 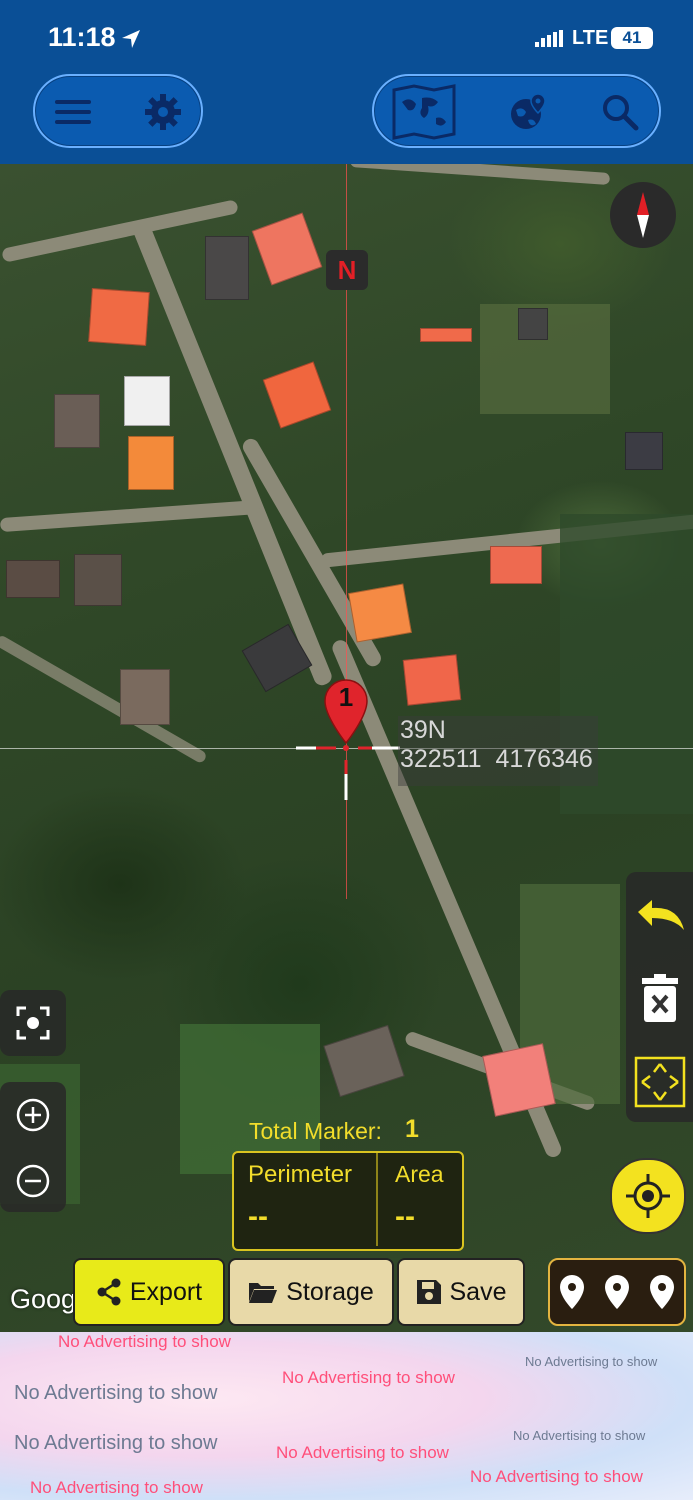 I want to click on folder-open-icon, so click(x=263, y=1293).